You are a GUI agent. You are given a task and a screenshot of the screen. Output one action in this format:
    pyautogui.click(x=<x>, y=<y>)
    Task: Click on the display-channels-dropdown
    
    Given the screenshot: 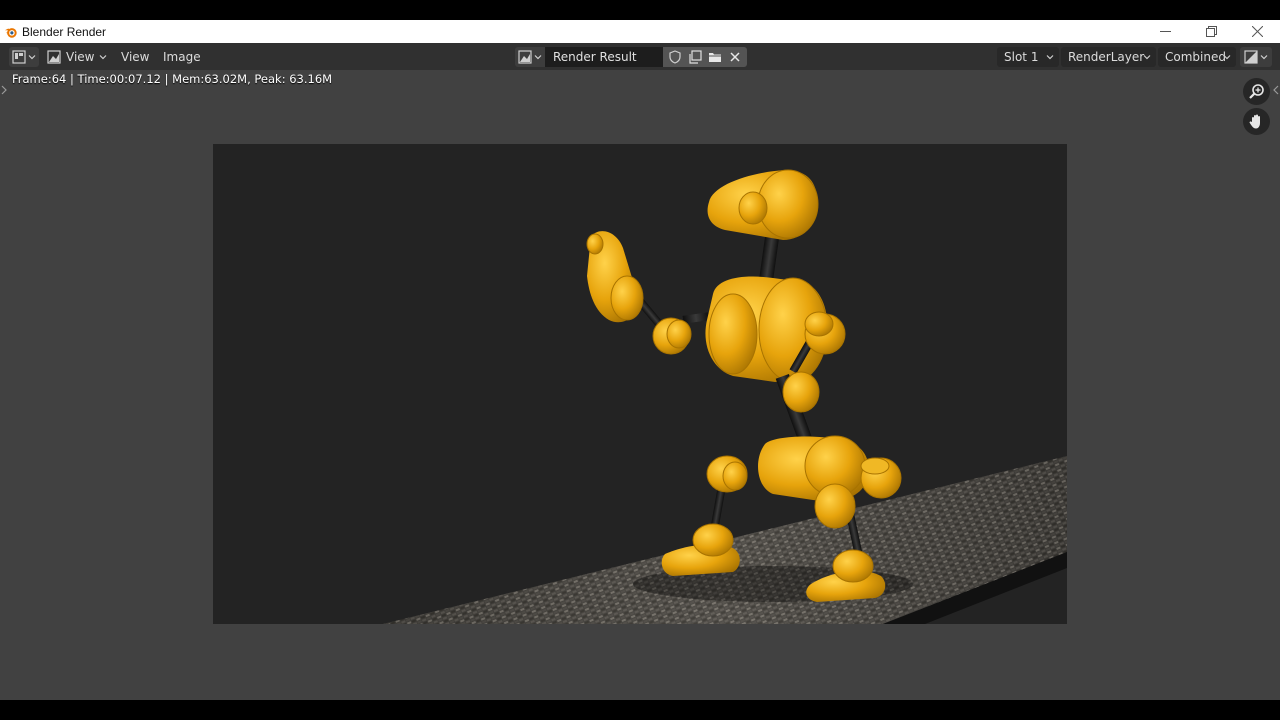 What is the action you would take?
    pyautogui.click(x=1256, y=57)
    